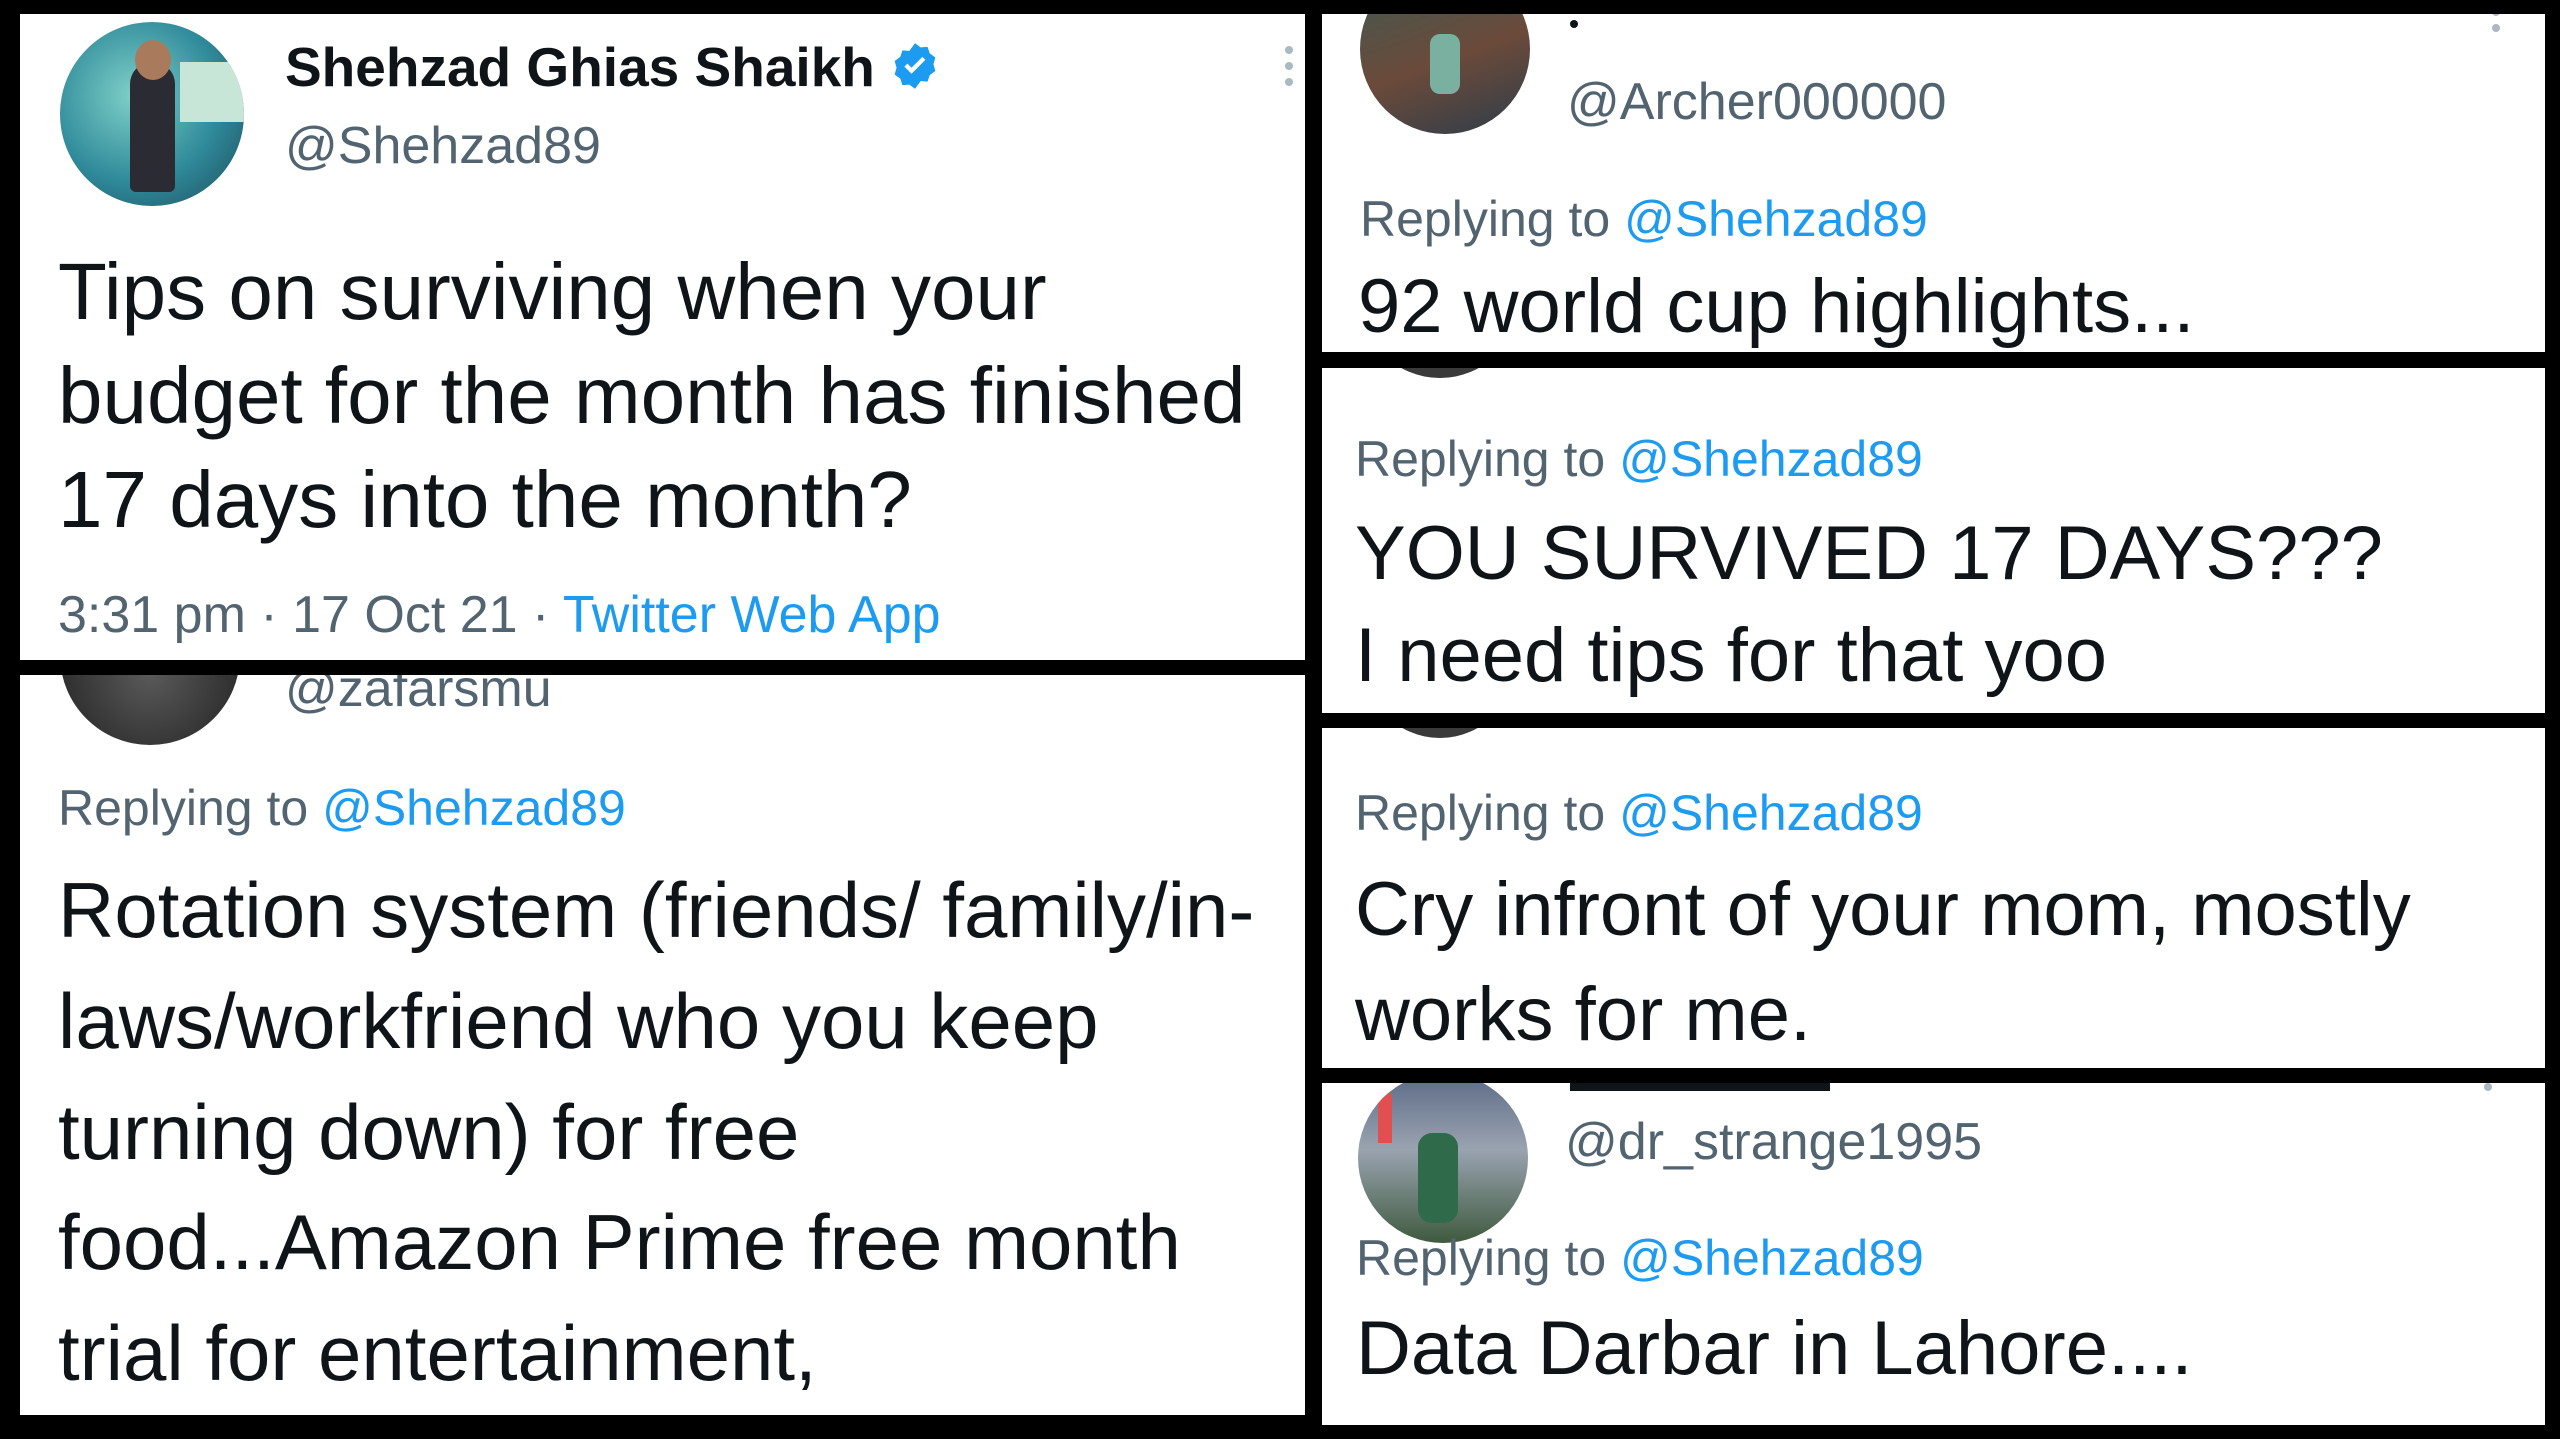  I want to click on tweet-meta: 3:31 pm · 17 Oct 21 · Twitter Web App, so click(499, 615).